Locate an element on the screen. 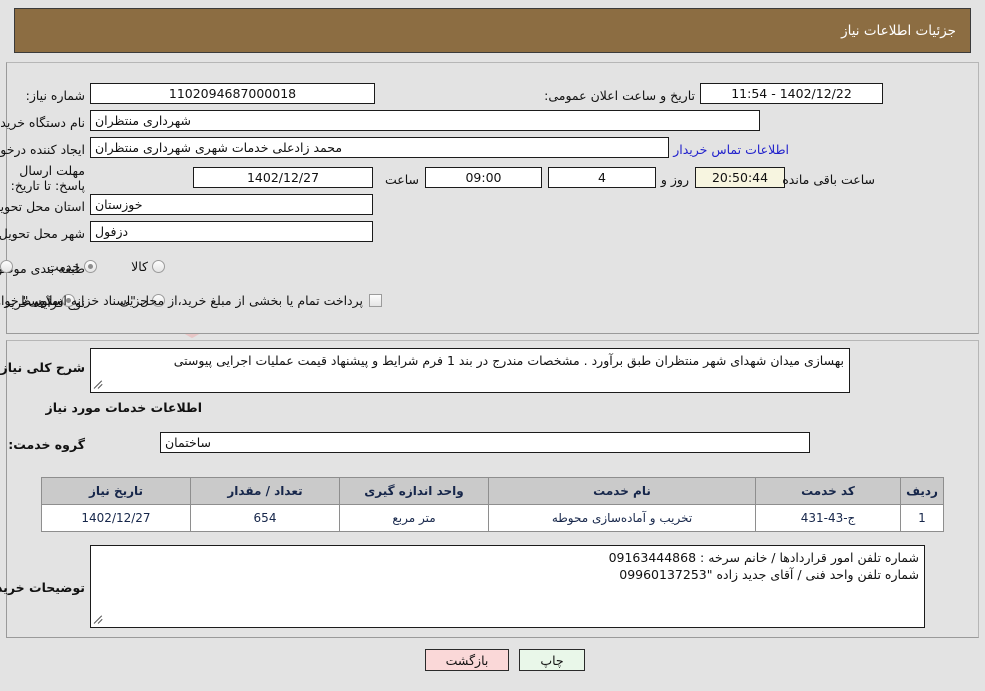 The height and width of the screenshot is (691, 985). cell-name: تخریب و آماده‌سازی محوطه is located at coordinates (622, 518).